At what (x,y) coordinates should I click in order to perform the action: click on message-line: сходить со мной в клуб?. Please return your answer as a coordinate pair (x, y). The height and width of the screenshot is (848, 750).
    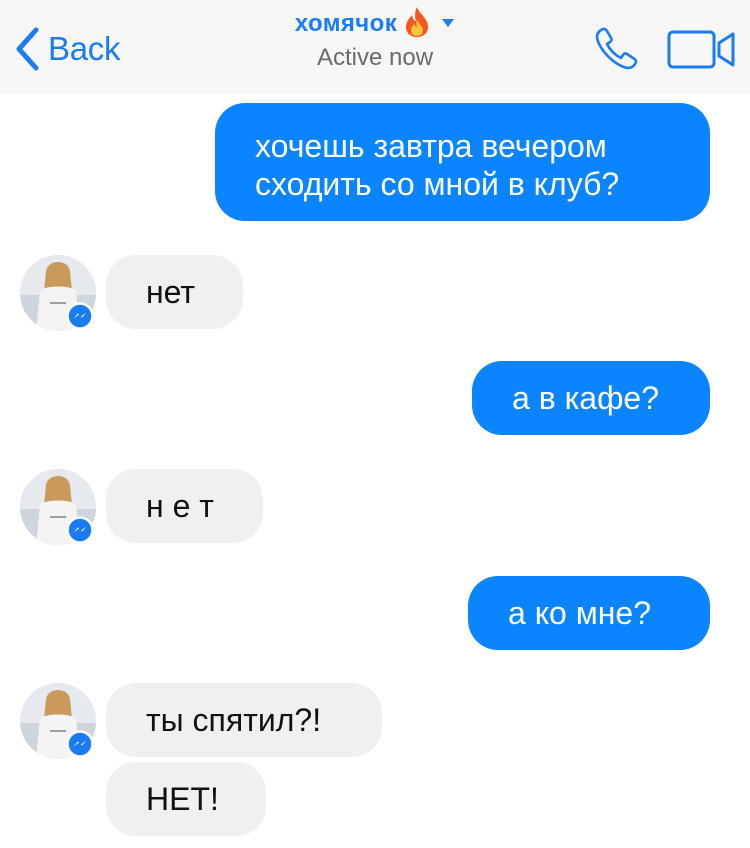
    Looking at the image, I should click on (437, 184).